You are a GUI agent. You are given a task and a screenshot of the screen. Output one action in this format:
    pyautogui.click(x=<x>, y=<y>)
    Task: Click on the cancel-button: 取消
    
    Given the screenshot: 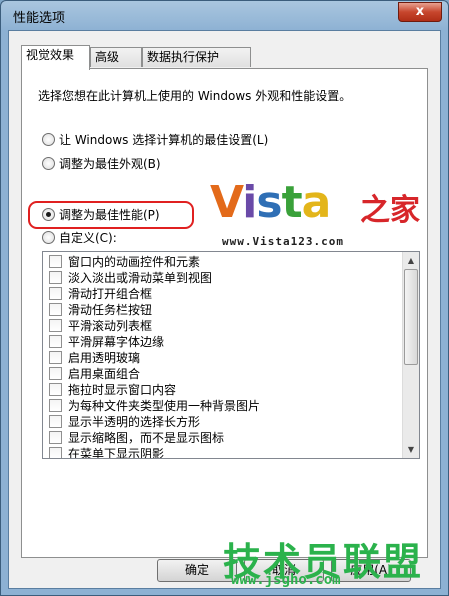 What is the action you would take?
    pyautogui.click(x=284, y=570)
    